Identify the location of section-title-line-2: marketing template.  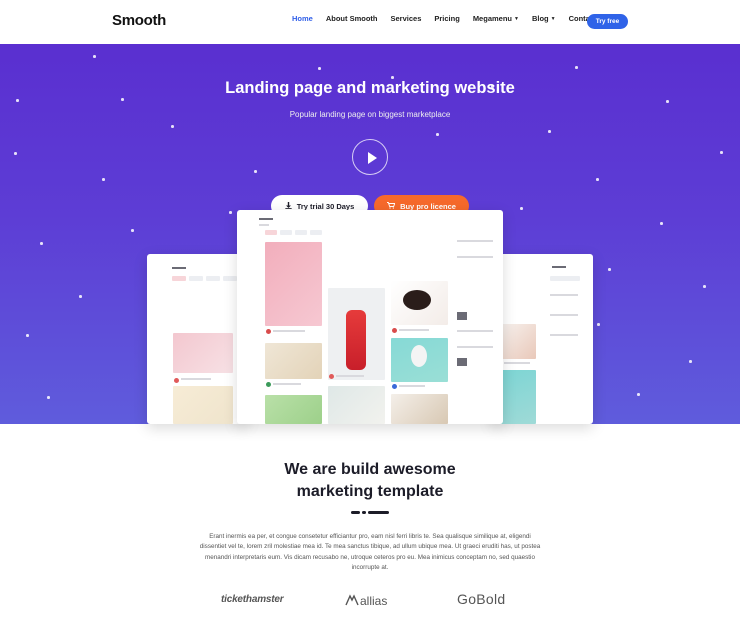
(370, 491).